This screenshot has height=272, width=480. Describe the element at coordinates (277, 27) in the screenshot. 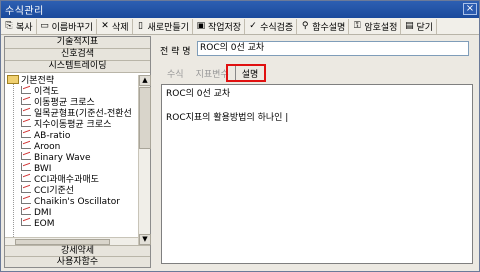

I see `toolbar-button-label: 수식검증` at that location.